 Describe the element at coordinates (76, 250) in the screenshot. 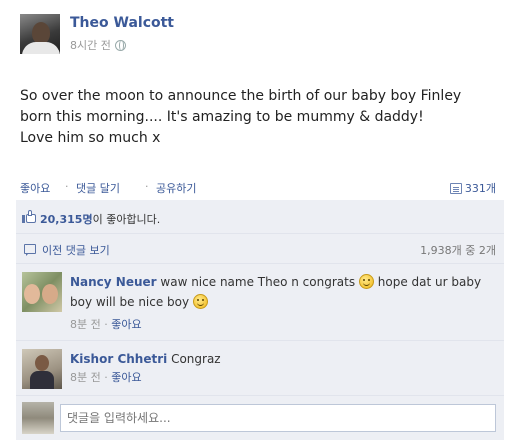

I see `view-previous-comments-link: 이전 댓글 보기` at that location.